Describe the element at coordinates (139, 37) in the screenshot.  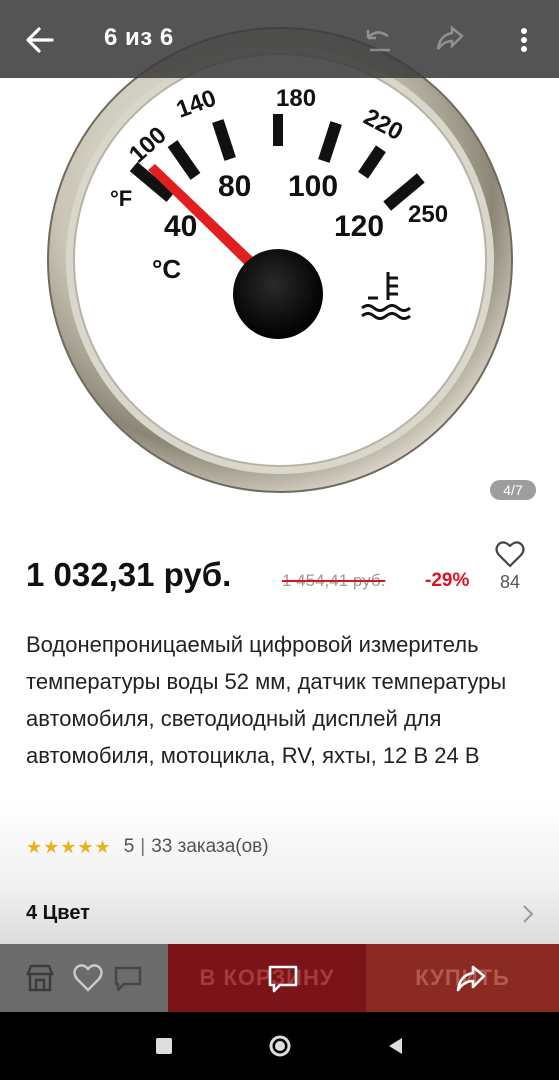
I see `image-counter: 6 из 6` at that location.